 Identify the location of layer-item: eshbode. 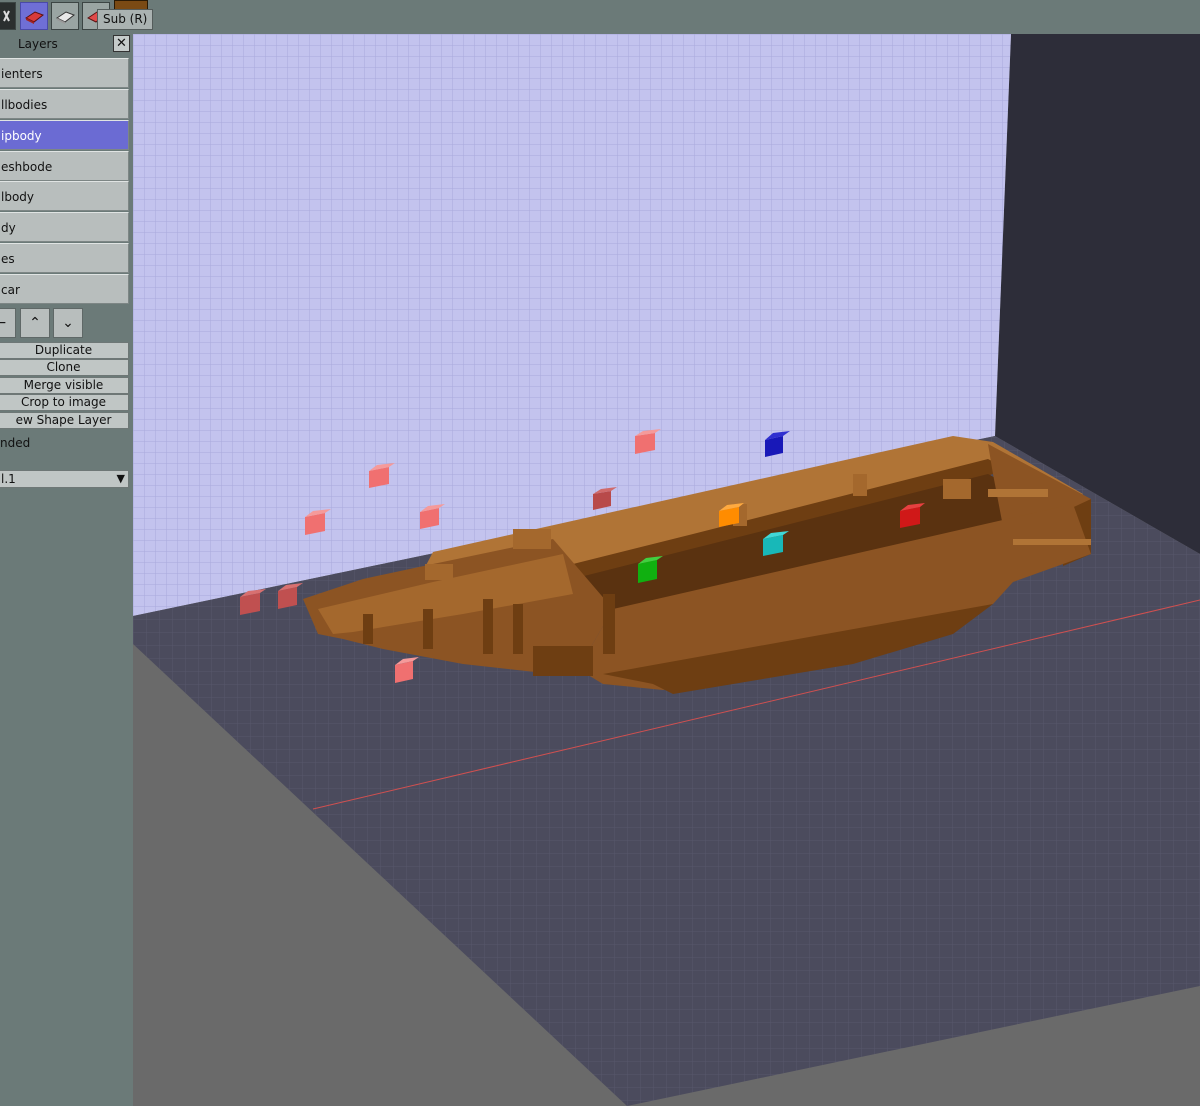
(64, 166).